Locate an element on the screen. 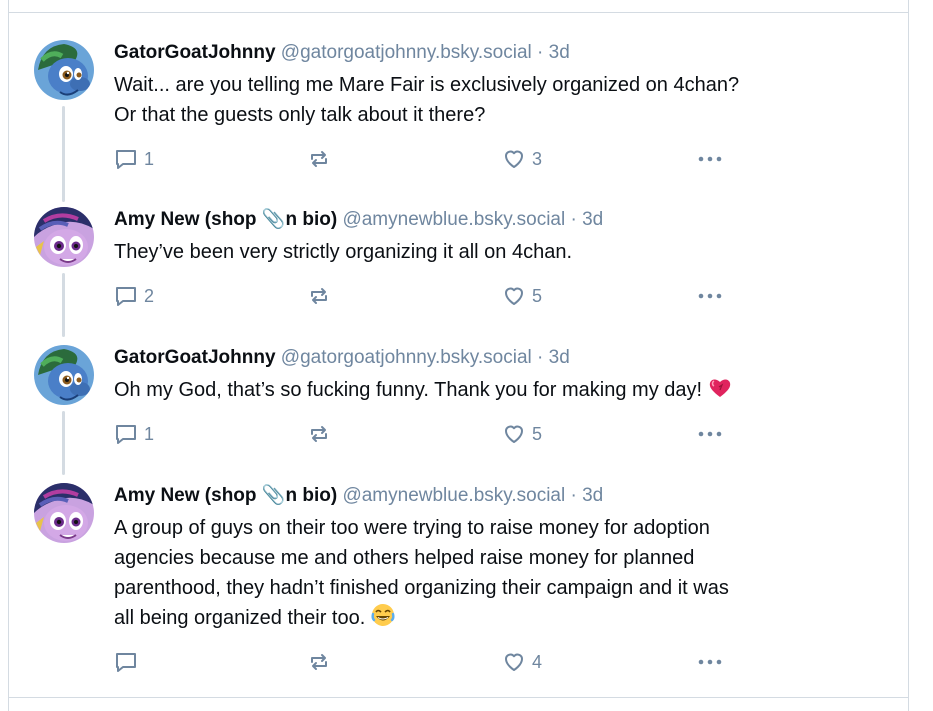 This screenshot has height=711, width=933. post-text-content: all being organized their too. is located at coordinates (240, 618).